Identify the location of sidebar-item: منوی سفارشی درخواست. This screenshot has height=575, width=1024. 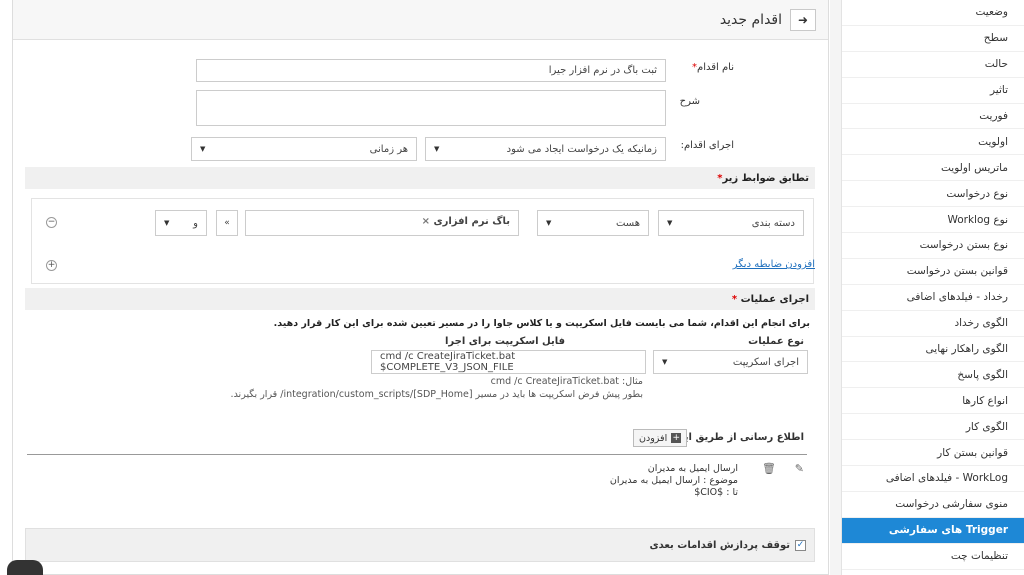
(933, 505).